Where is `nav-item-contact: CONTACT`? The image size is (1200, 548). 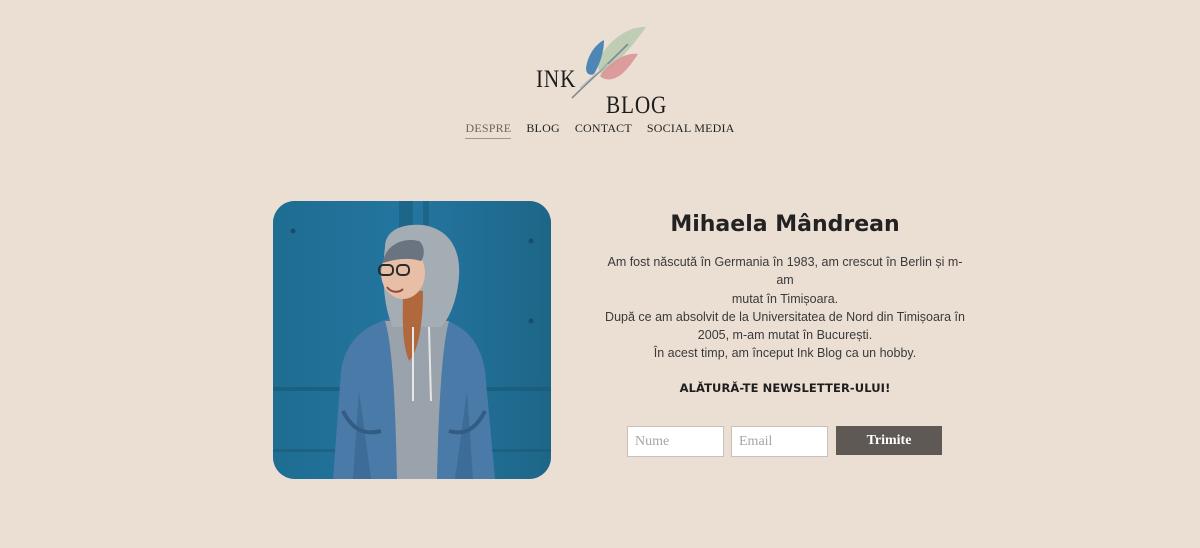 nav-item-contact: CONTACT is located at coordinates (603, 130).